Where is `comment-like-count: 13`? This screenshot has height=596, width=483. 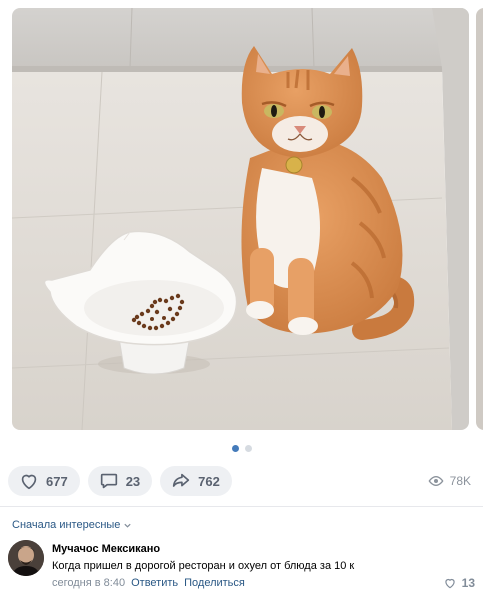
comment-like-count: 13 is located at coordinates (468, 583).